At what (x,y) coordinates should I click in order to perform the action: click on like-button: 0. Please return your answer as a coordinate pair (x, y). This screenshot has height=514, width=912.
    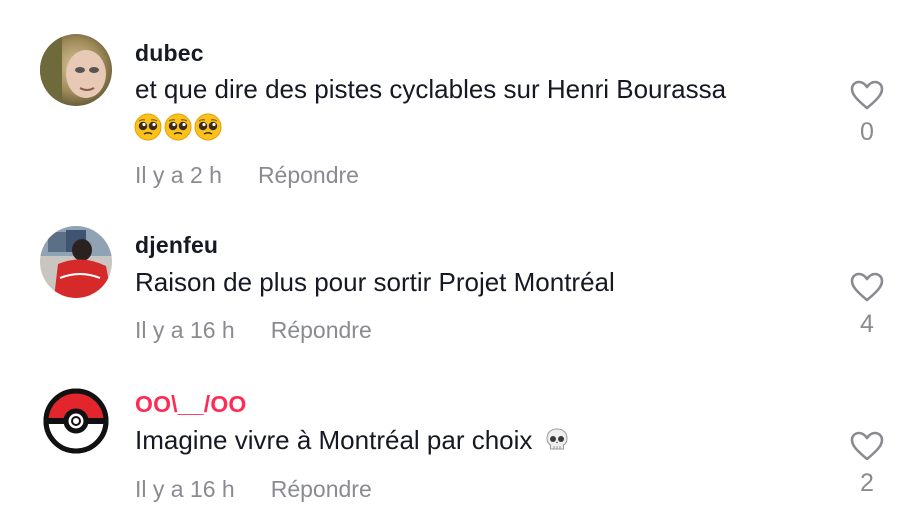
    Looking at the image, I should click on (867, 113).